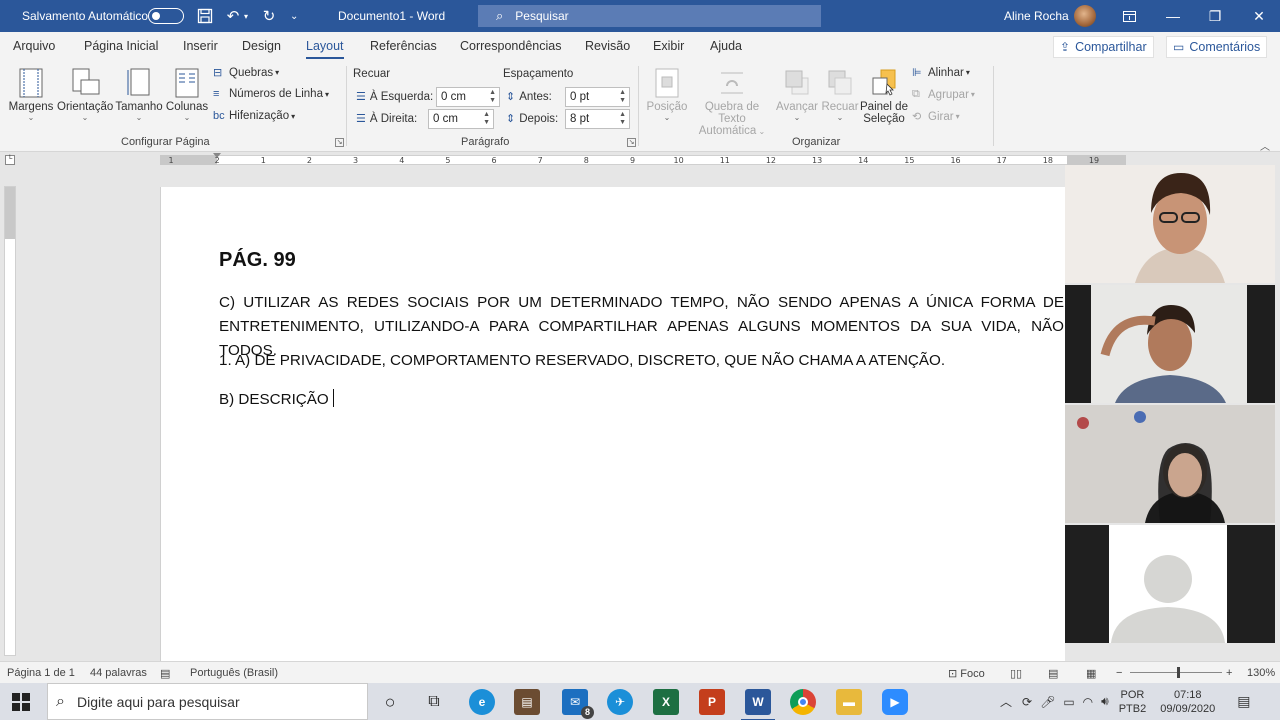  What do you see at coordinates (1129, 16) in the screenshot?
I see `ribbon-display-options-icon` at bounding box center [1129, 16].